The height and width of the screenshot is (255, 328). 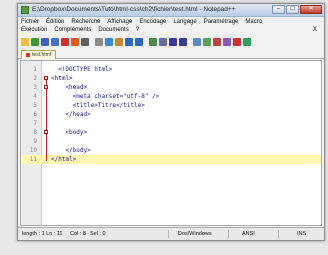 What do you see at coordinates (171, 78) in the screenshot?
I see `code-line: 2 <html>` at bounding box center [171, 78].